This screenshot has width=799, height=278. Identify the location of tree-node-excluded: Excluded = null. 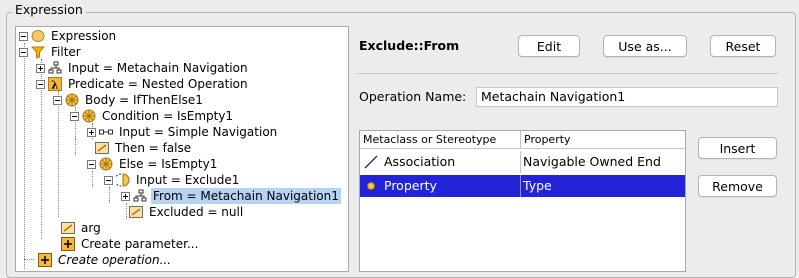
(180, 212).